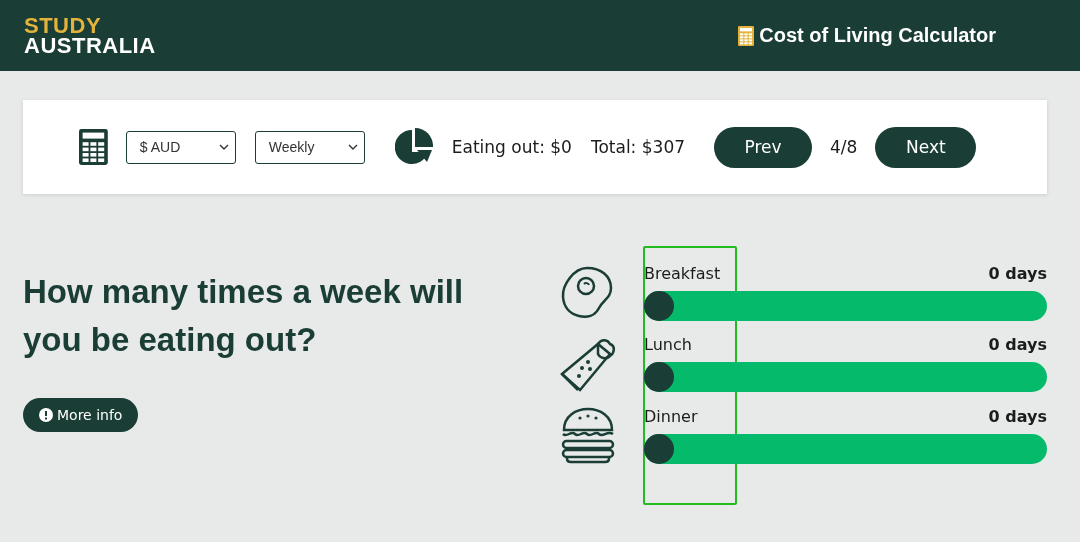 The image size is (1080, 542). Describe the element at coordinates (244, 316) in the screenshot. I see `question-heading: How many times a week will you be eating out?` at that location.